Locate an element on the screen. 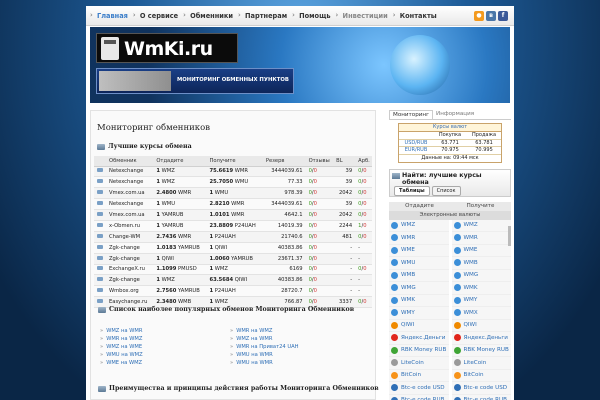  give-currency-item: WMG is located at coordinates (419, 288).